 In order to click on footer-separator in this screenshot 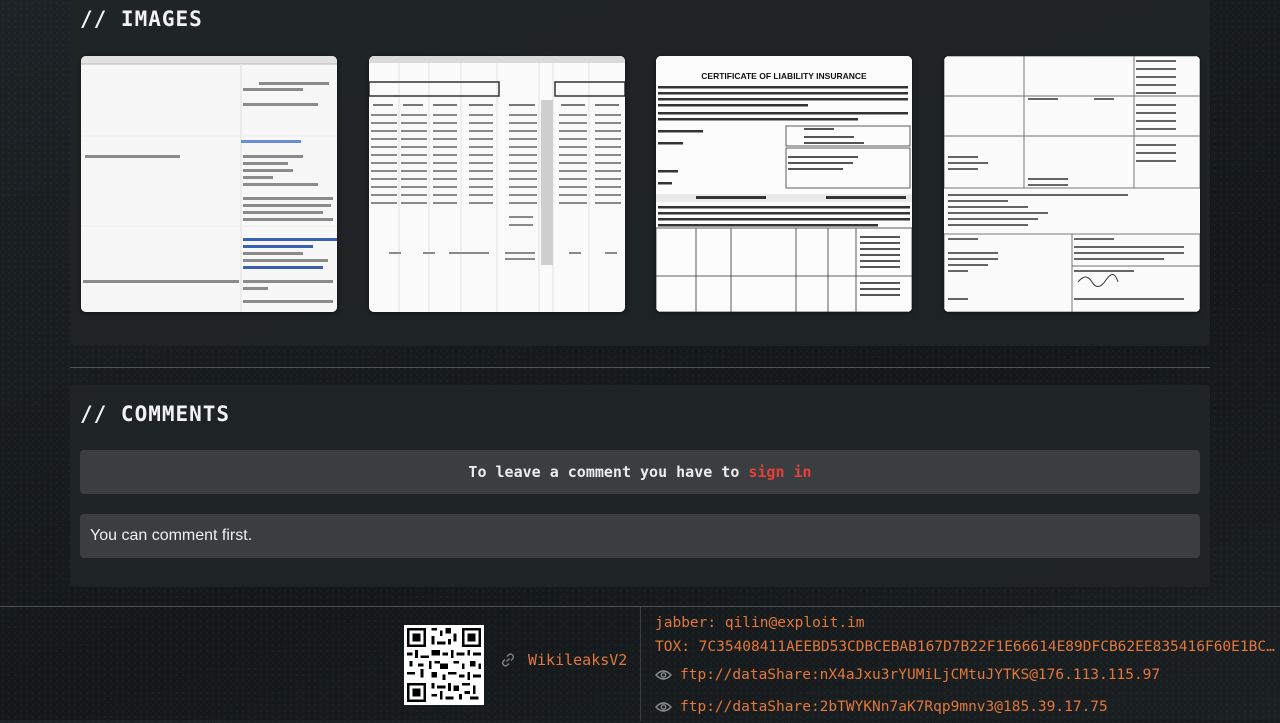, I will do `click(640, 664)`.